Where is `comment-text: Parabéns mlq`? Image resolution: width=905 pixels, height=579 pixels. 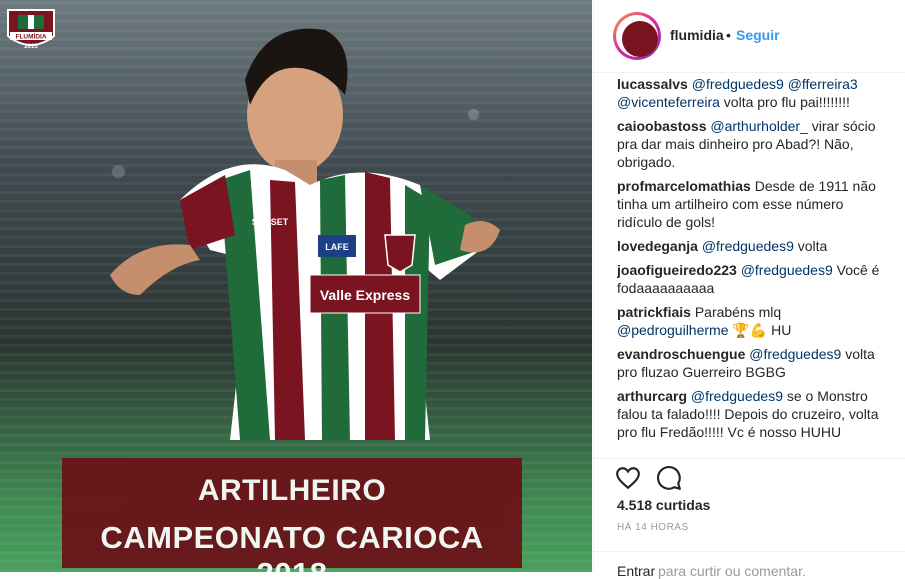 comment-text: Parabéns mlq is located at coordinates (738, 312).